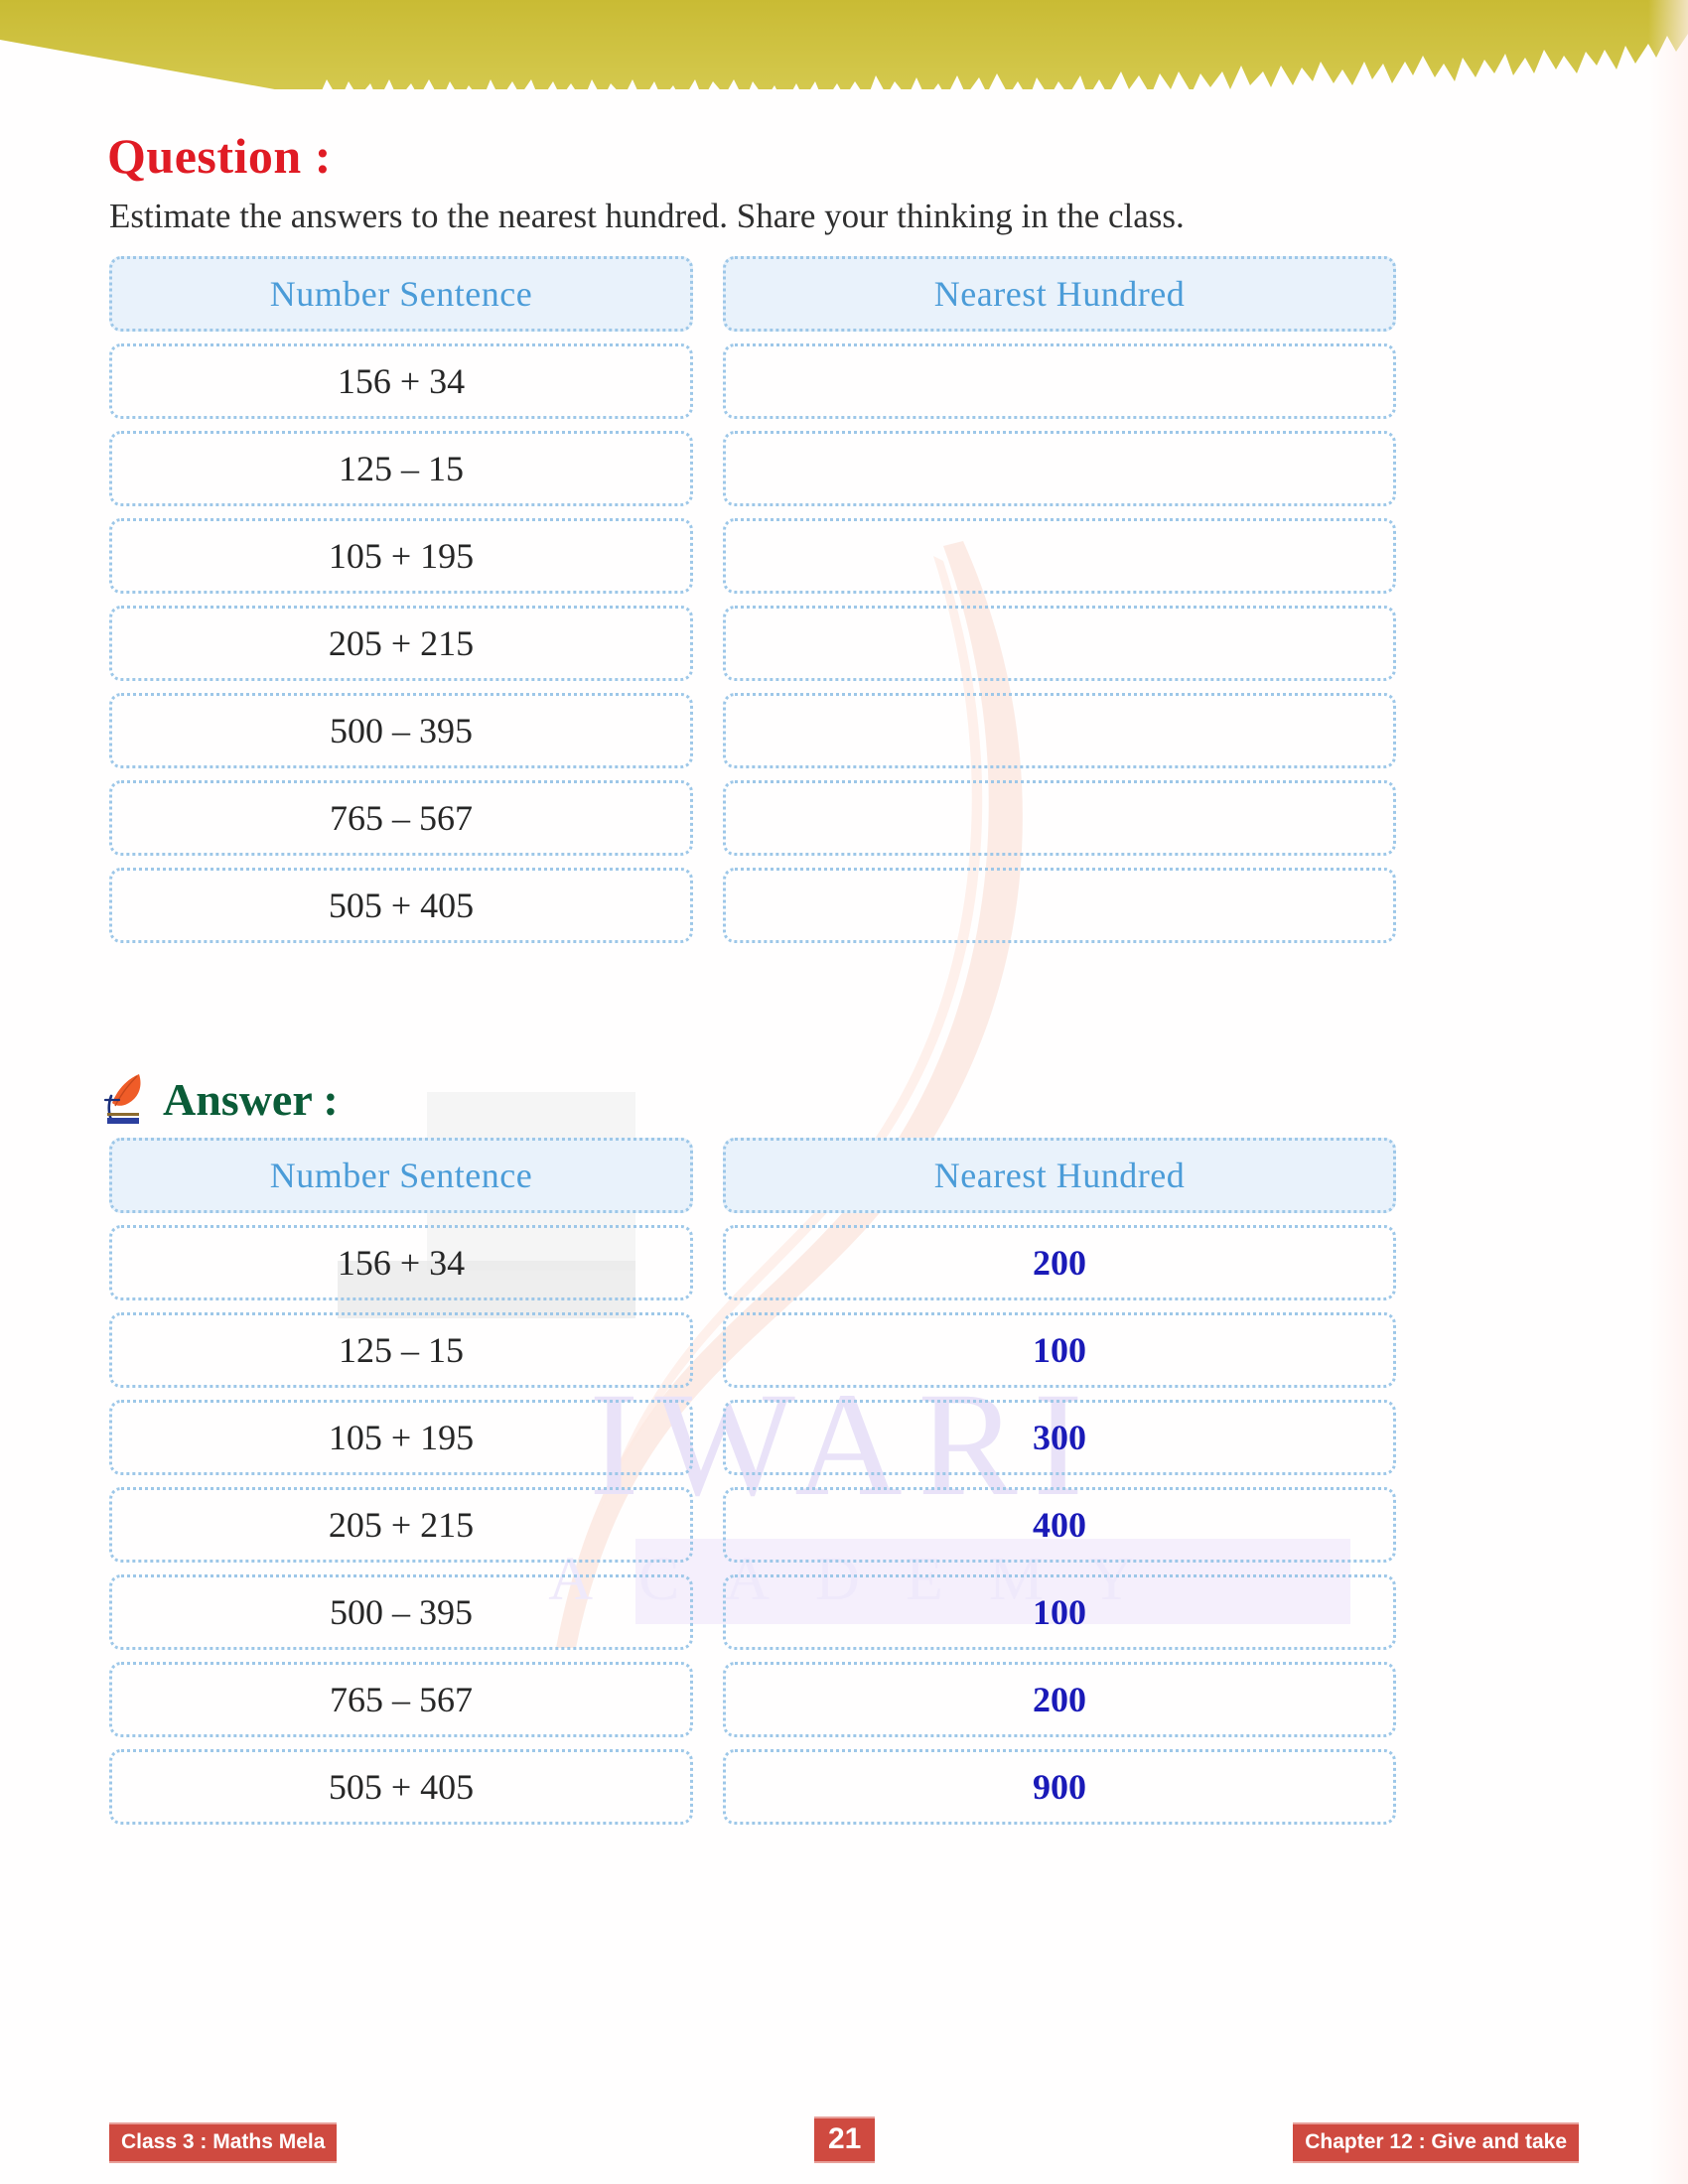  I want to click on table-row: 105 + 195, so click(754, 556).